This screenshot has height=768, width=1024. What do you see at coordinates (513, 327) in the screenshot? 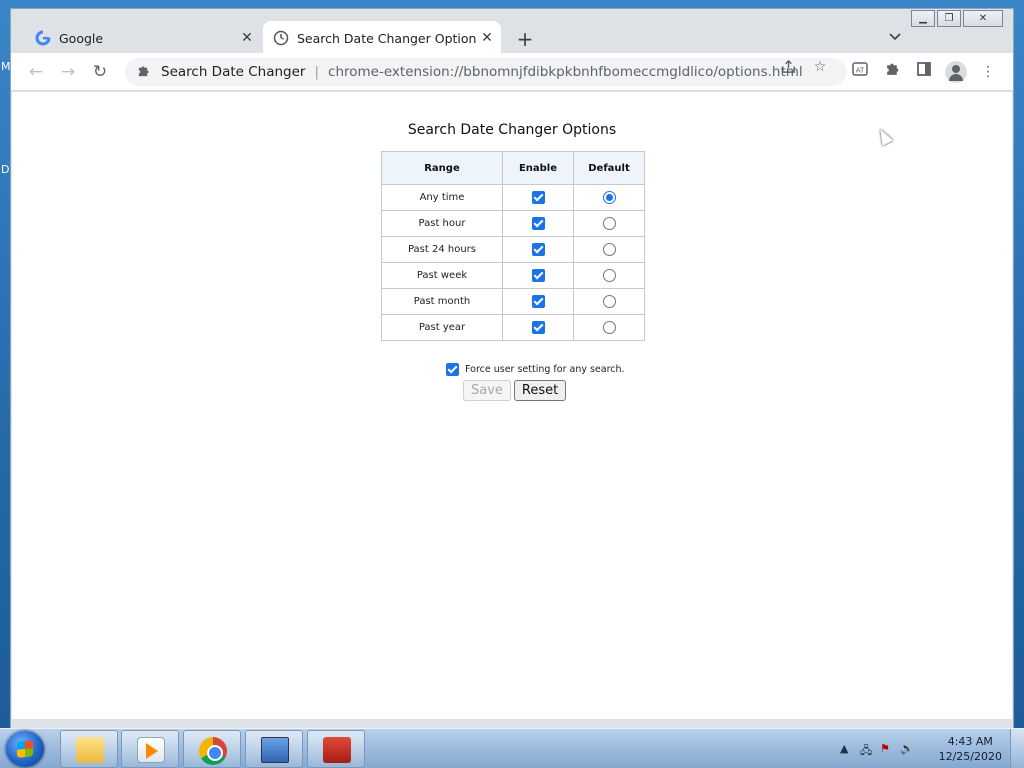
I see `table-row: Past year` at bounding box center [513, 327].